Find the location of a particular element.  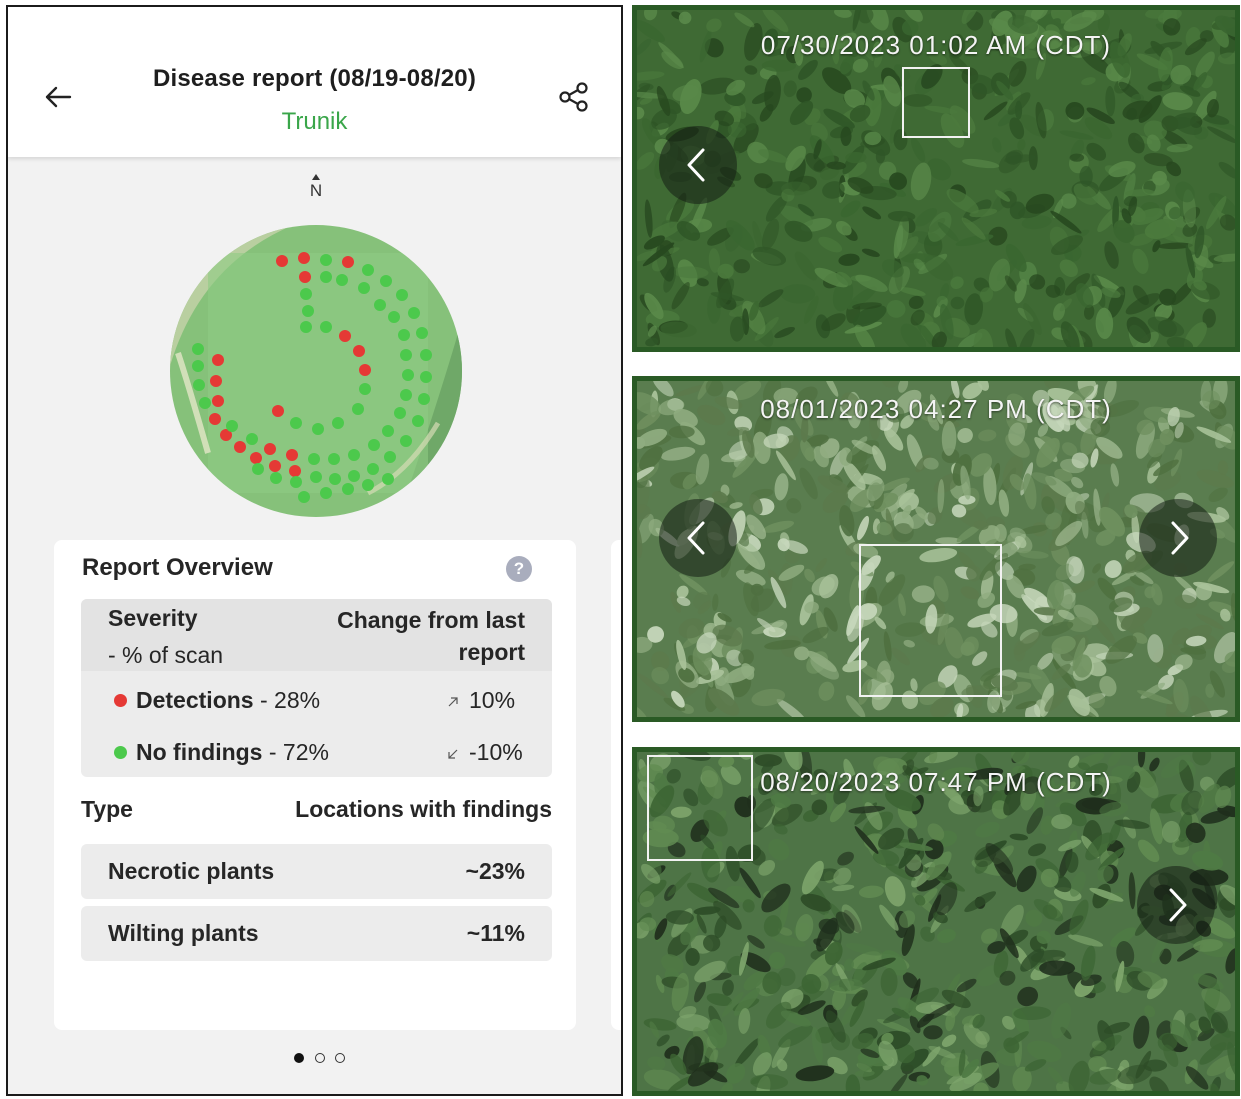

timestamp: 07/30/2023 01:02 AM (CDT) is located at coordinates (936, 45).